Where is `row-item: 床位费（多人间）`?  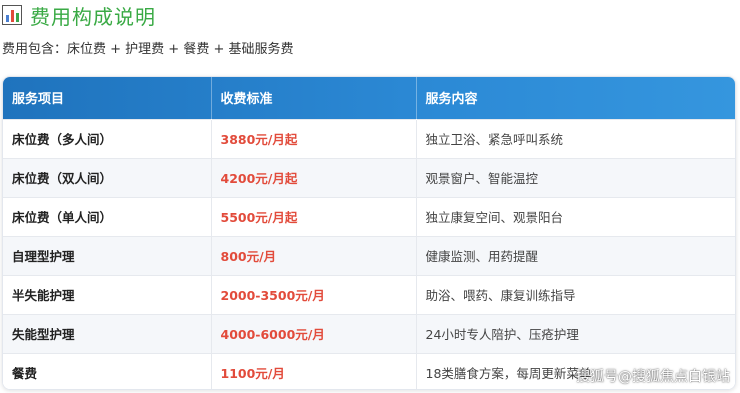 row-item: 床位费（多人间） is located at coordinates (62, 139).